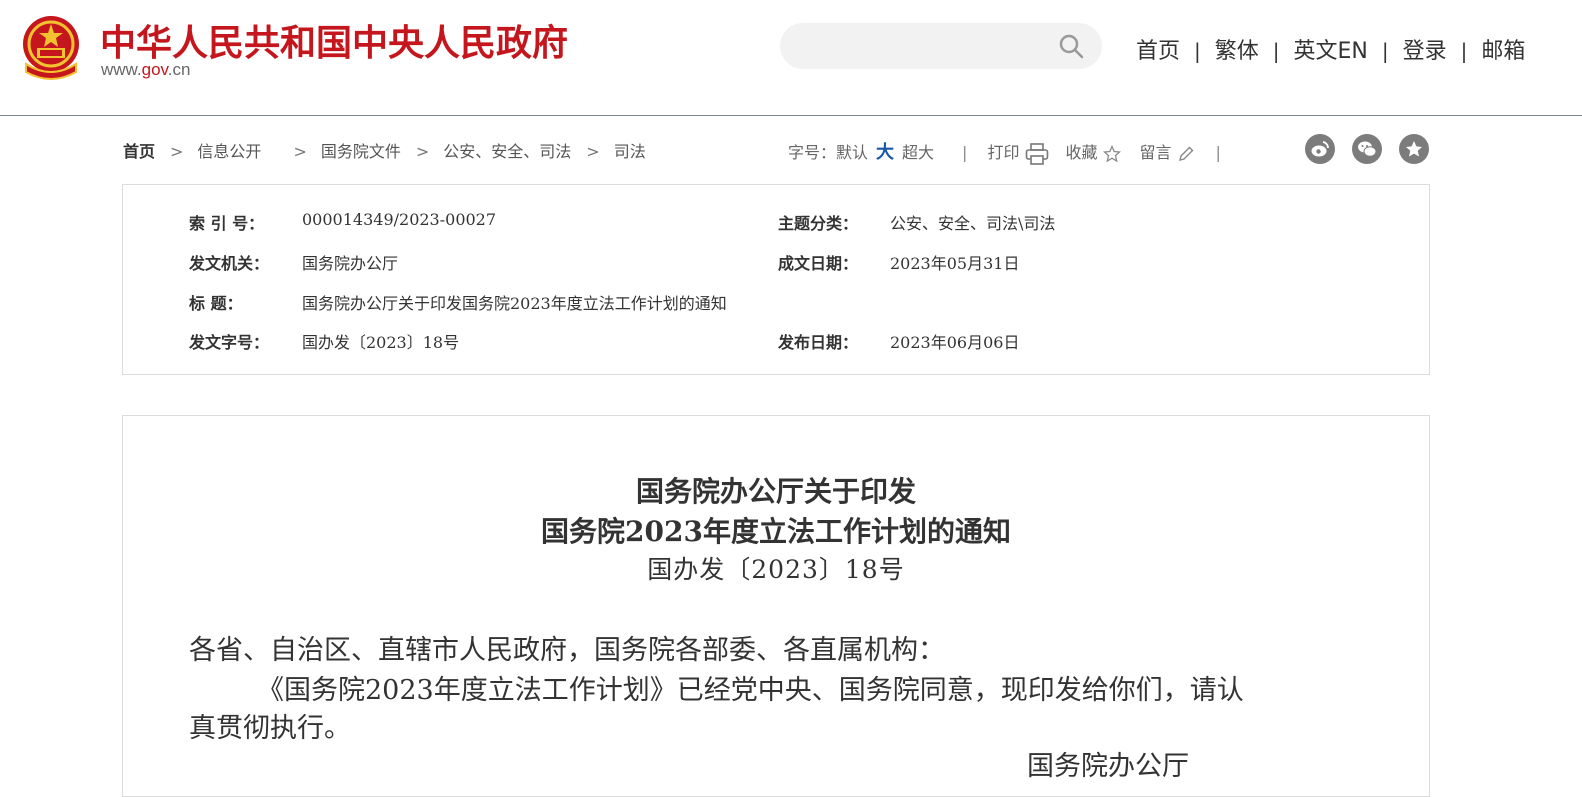 The height and width of the screenshot is (797, 1582). Describe the element at coordinates (812, 152) in the screenshot. I see `font-size-label: 字号：` at that location.